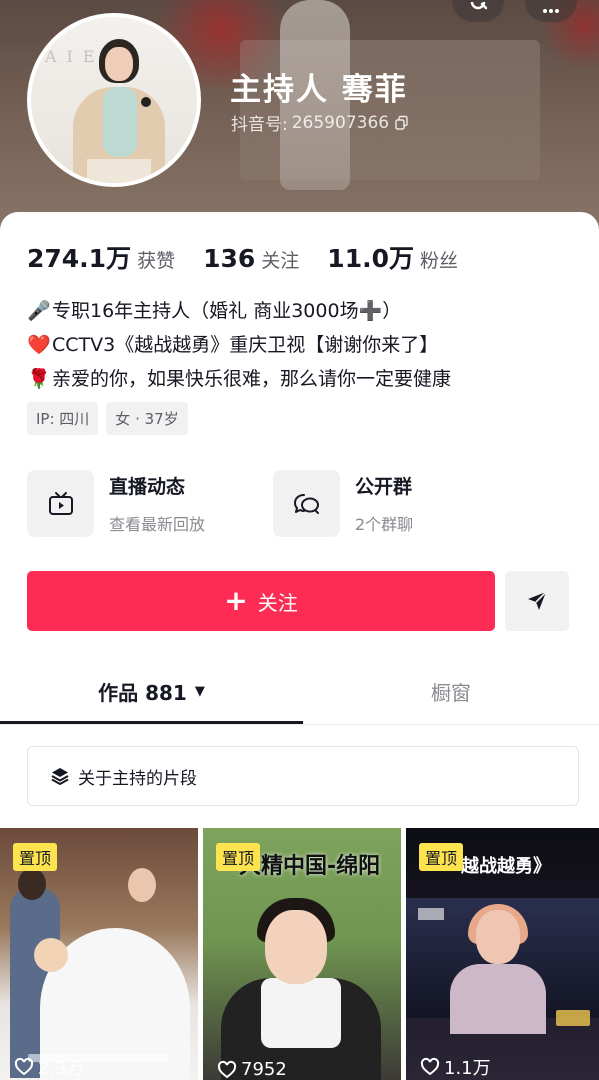  Describe the element at coordinates (310, 866) in the screenshot. I see `cover-title: 大精中国-绵阳` at that location.